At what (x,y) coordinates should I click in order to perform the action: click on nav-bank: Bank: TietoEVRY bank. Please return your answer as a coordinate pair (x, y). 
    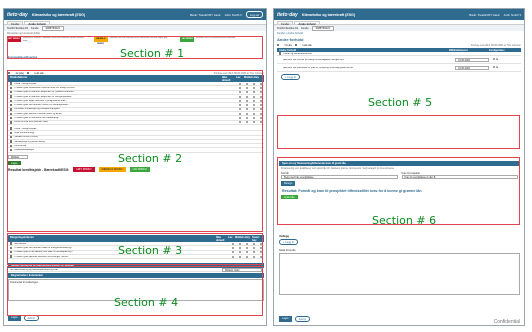
    Looking at the image, I should click on (205, 15).